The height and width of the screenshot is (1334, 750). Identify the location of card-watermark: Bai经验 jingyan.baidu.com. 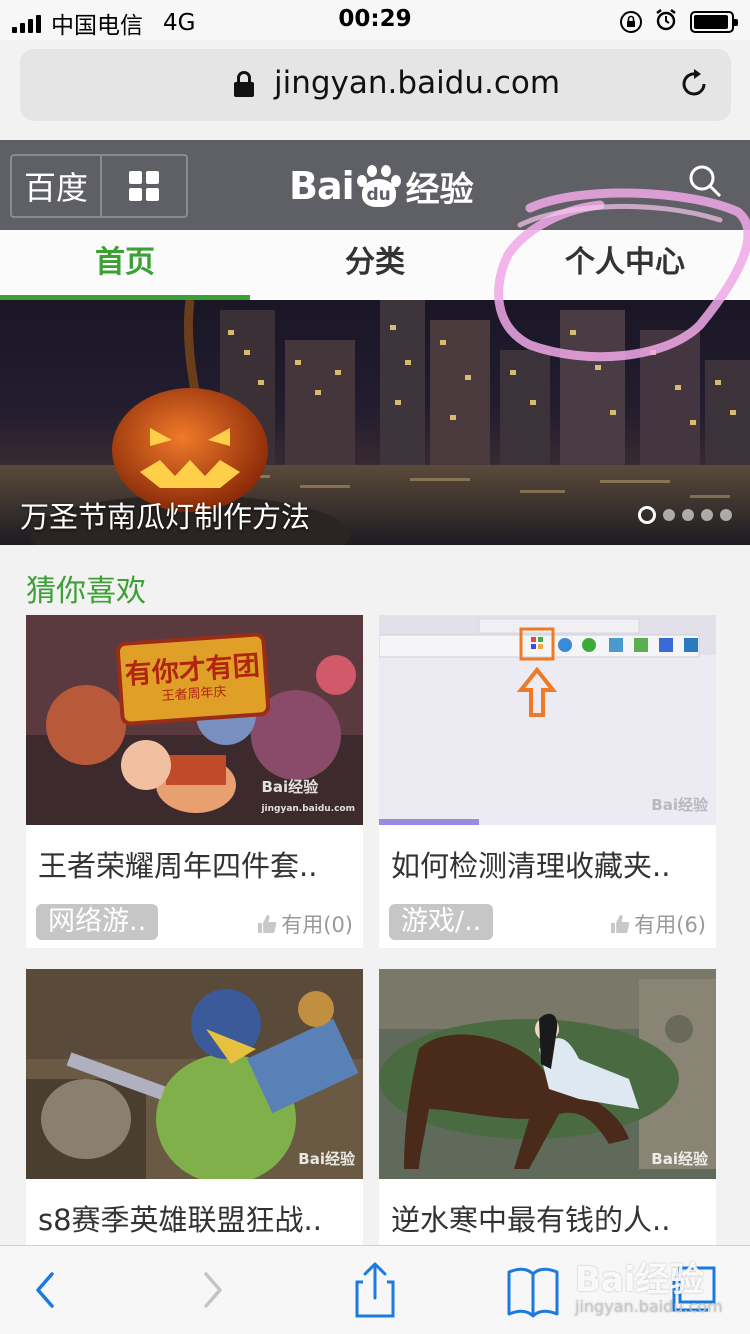
(308, 796).